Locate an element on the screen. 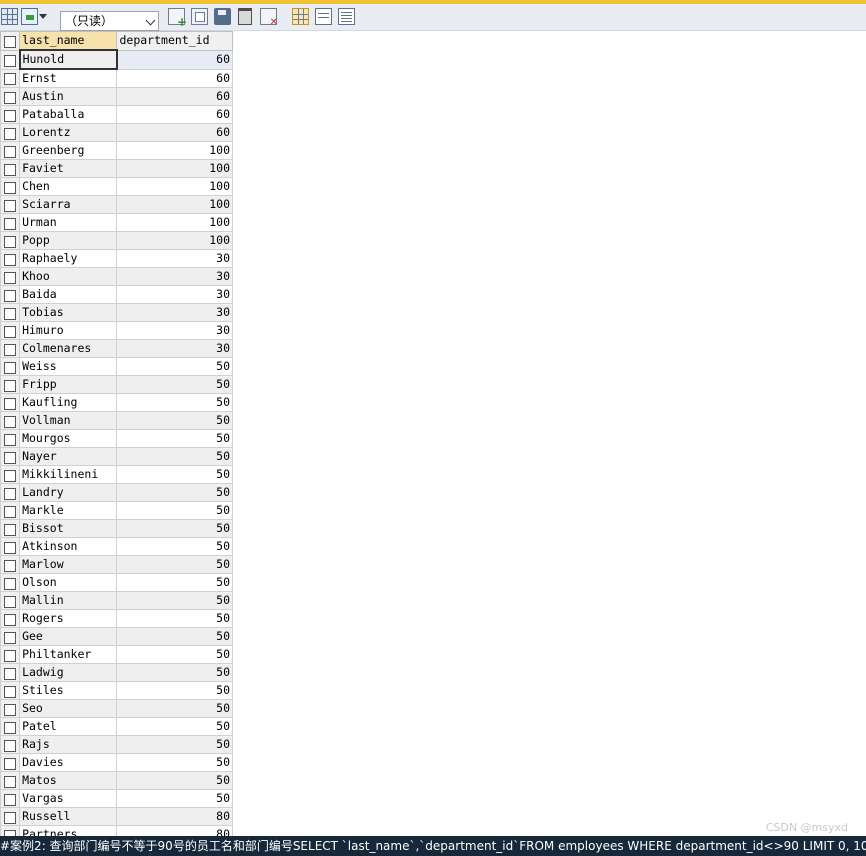  cell-last-name: Kaufling is located at coordinates (68, 402).